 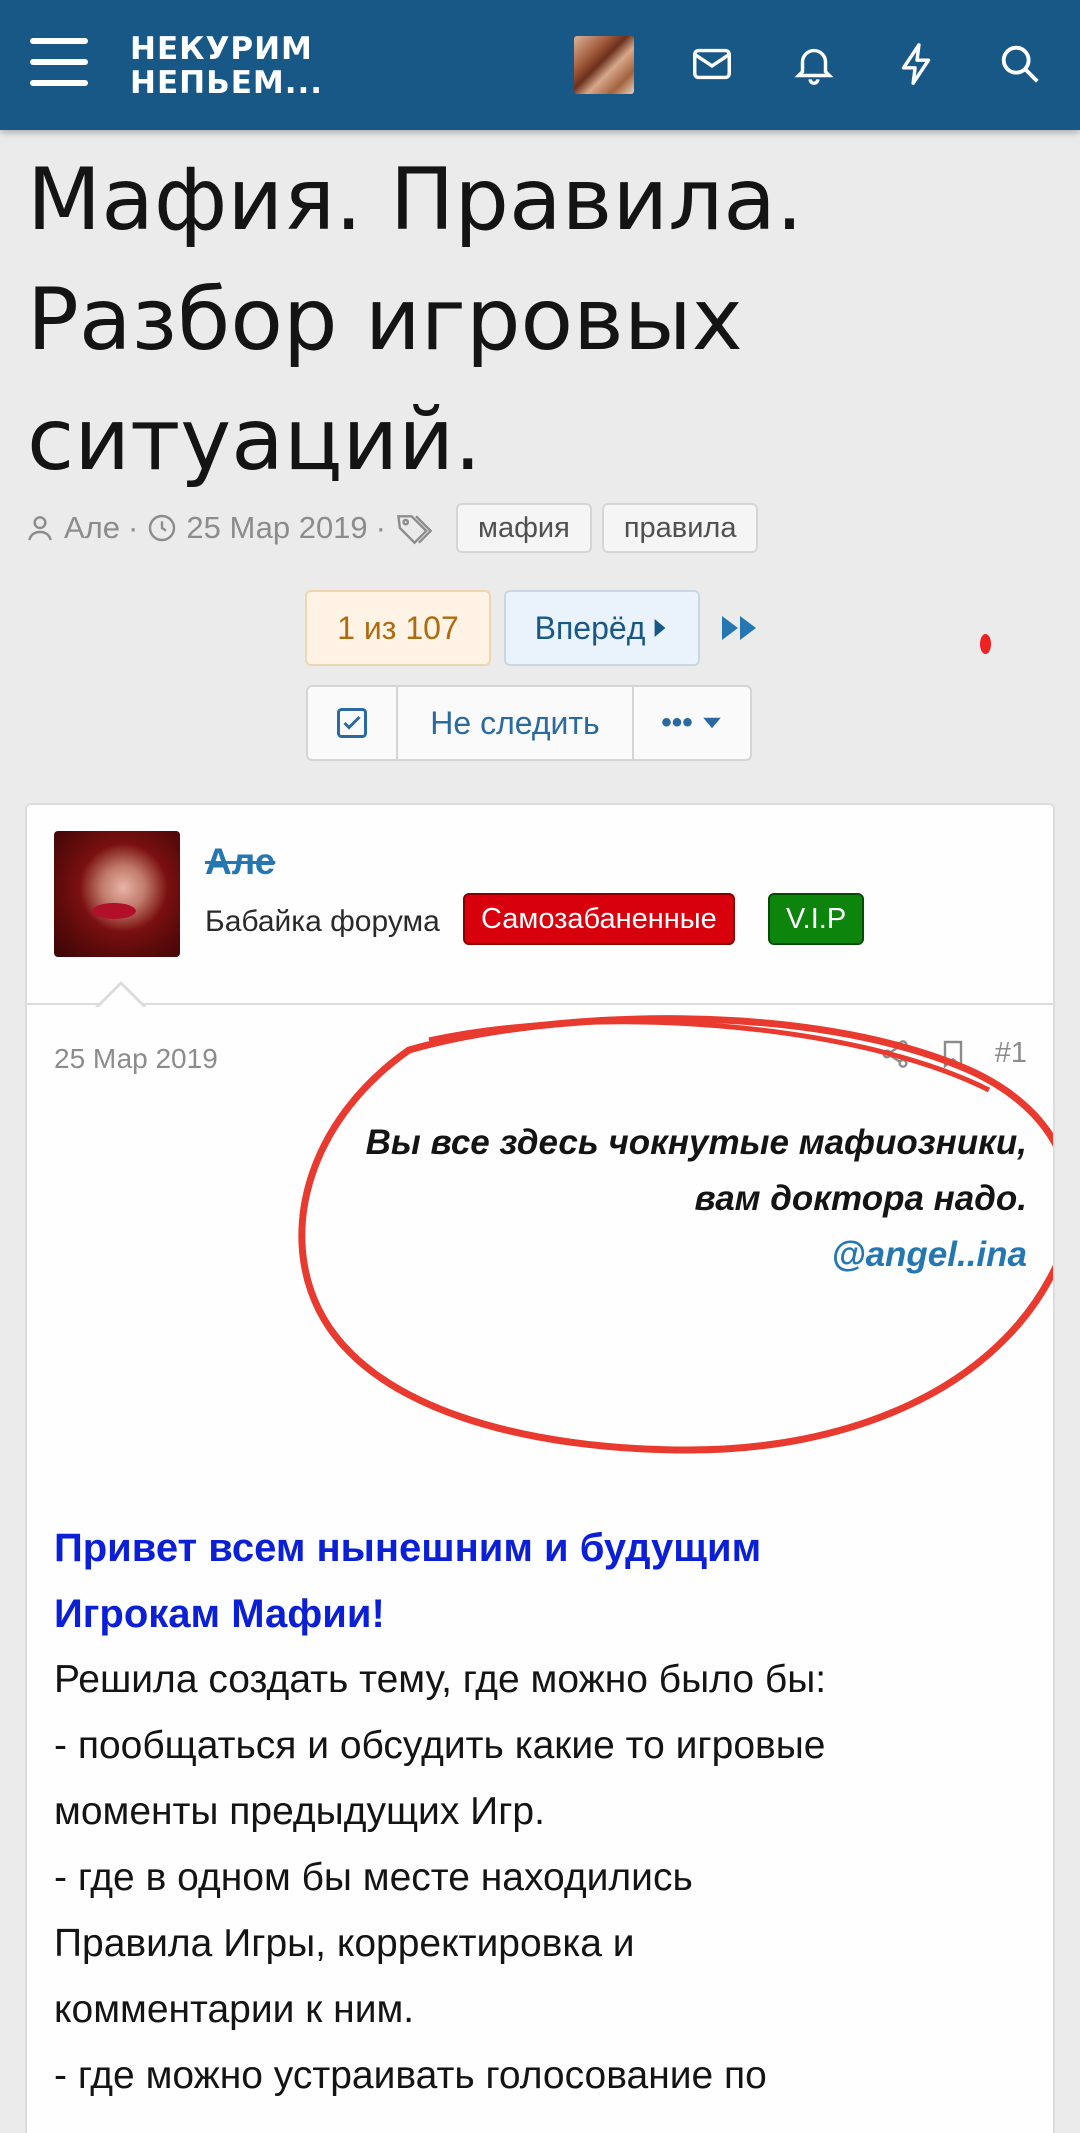 I want to click on logo-line-1: НЕКУРИМ, so click(x=221, y=49).